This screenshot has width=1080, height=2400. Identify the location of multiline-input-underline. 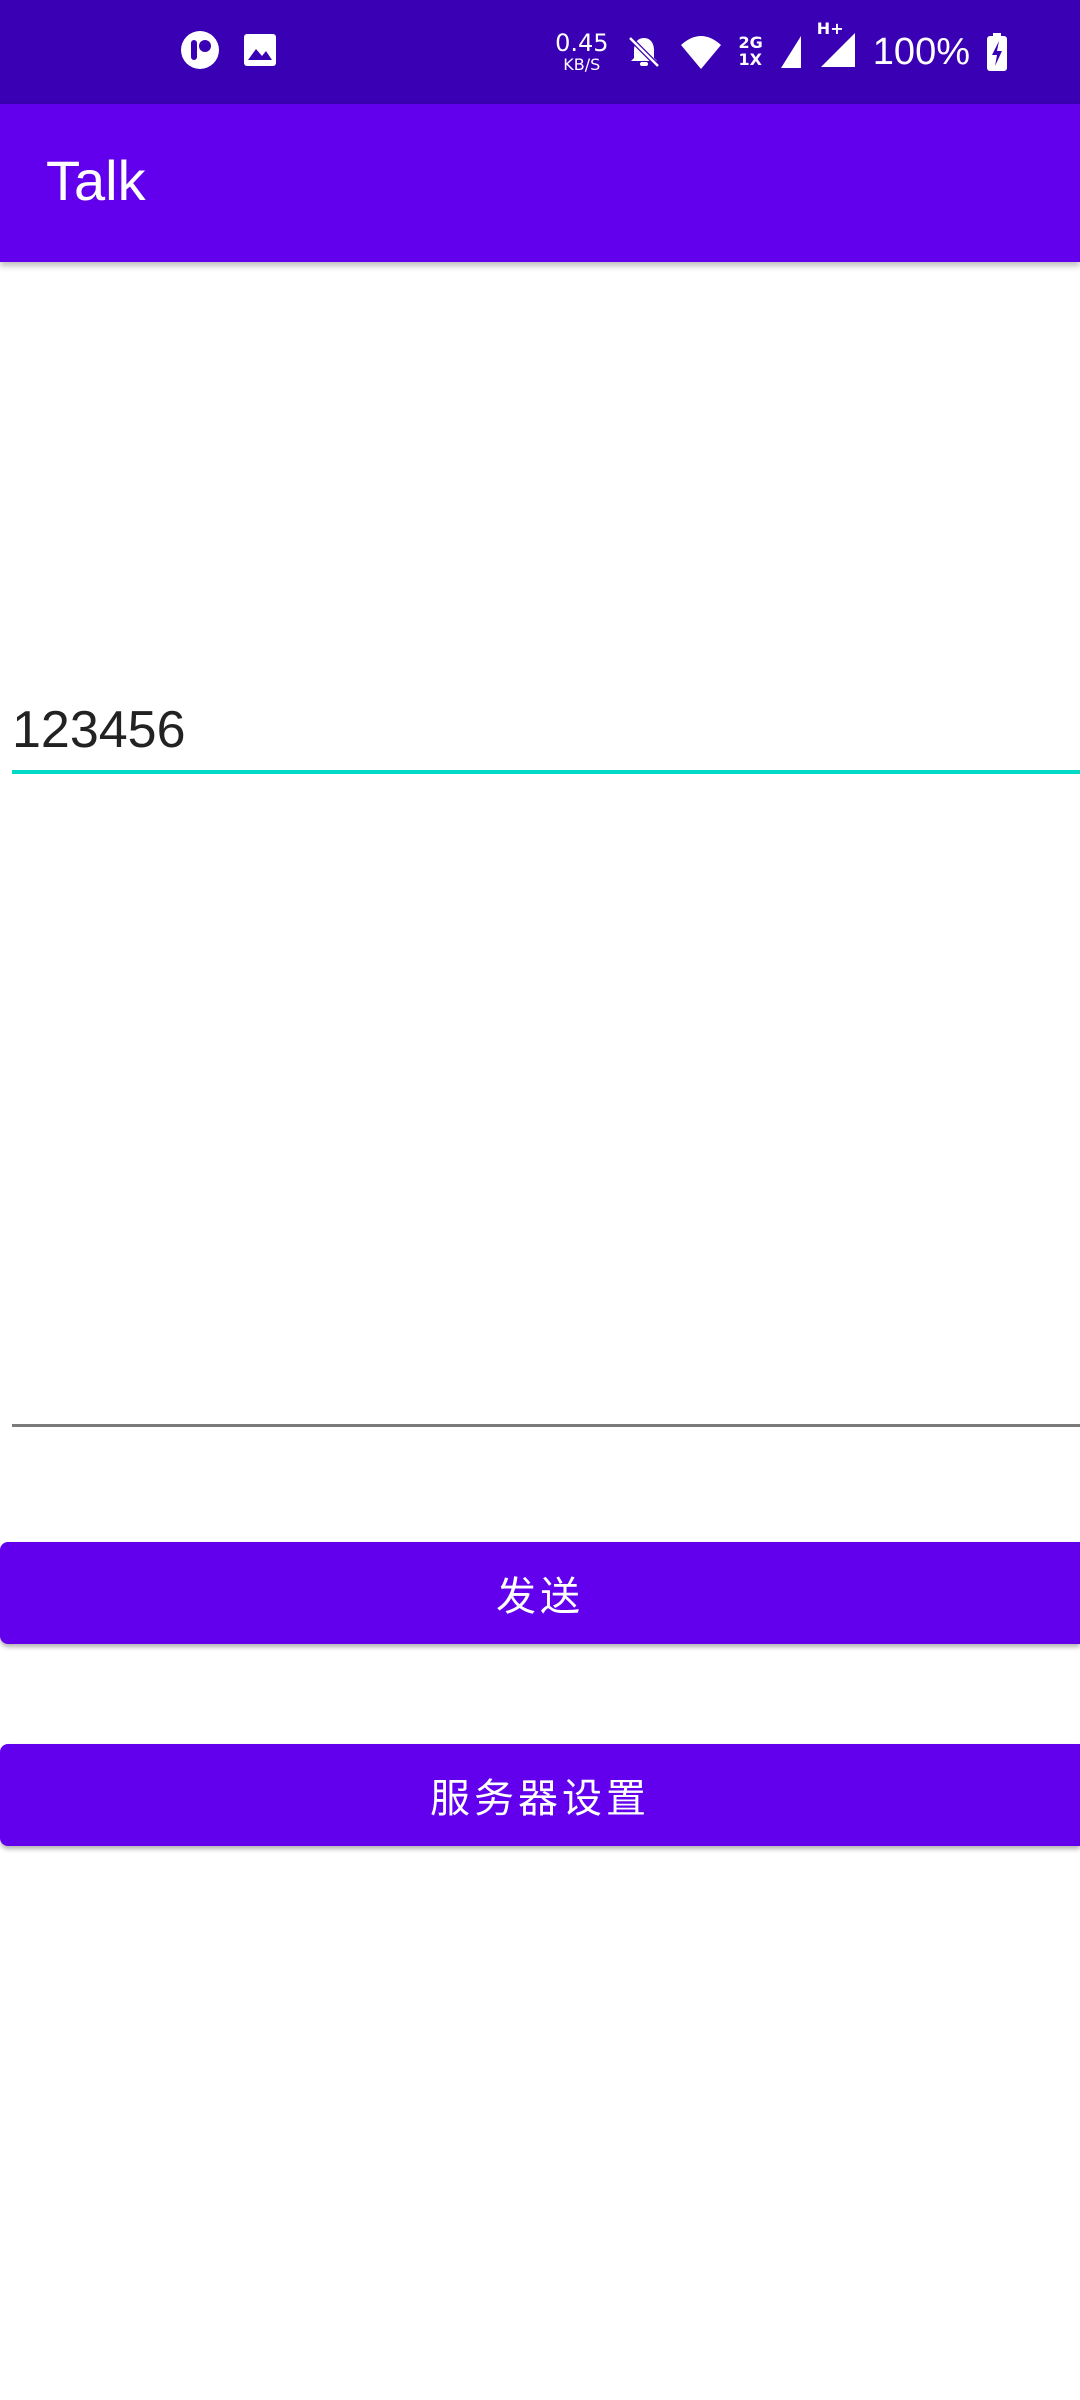
(546, 1425).